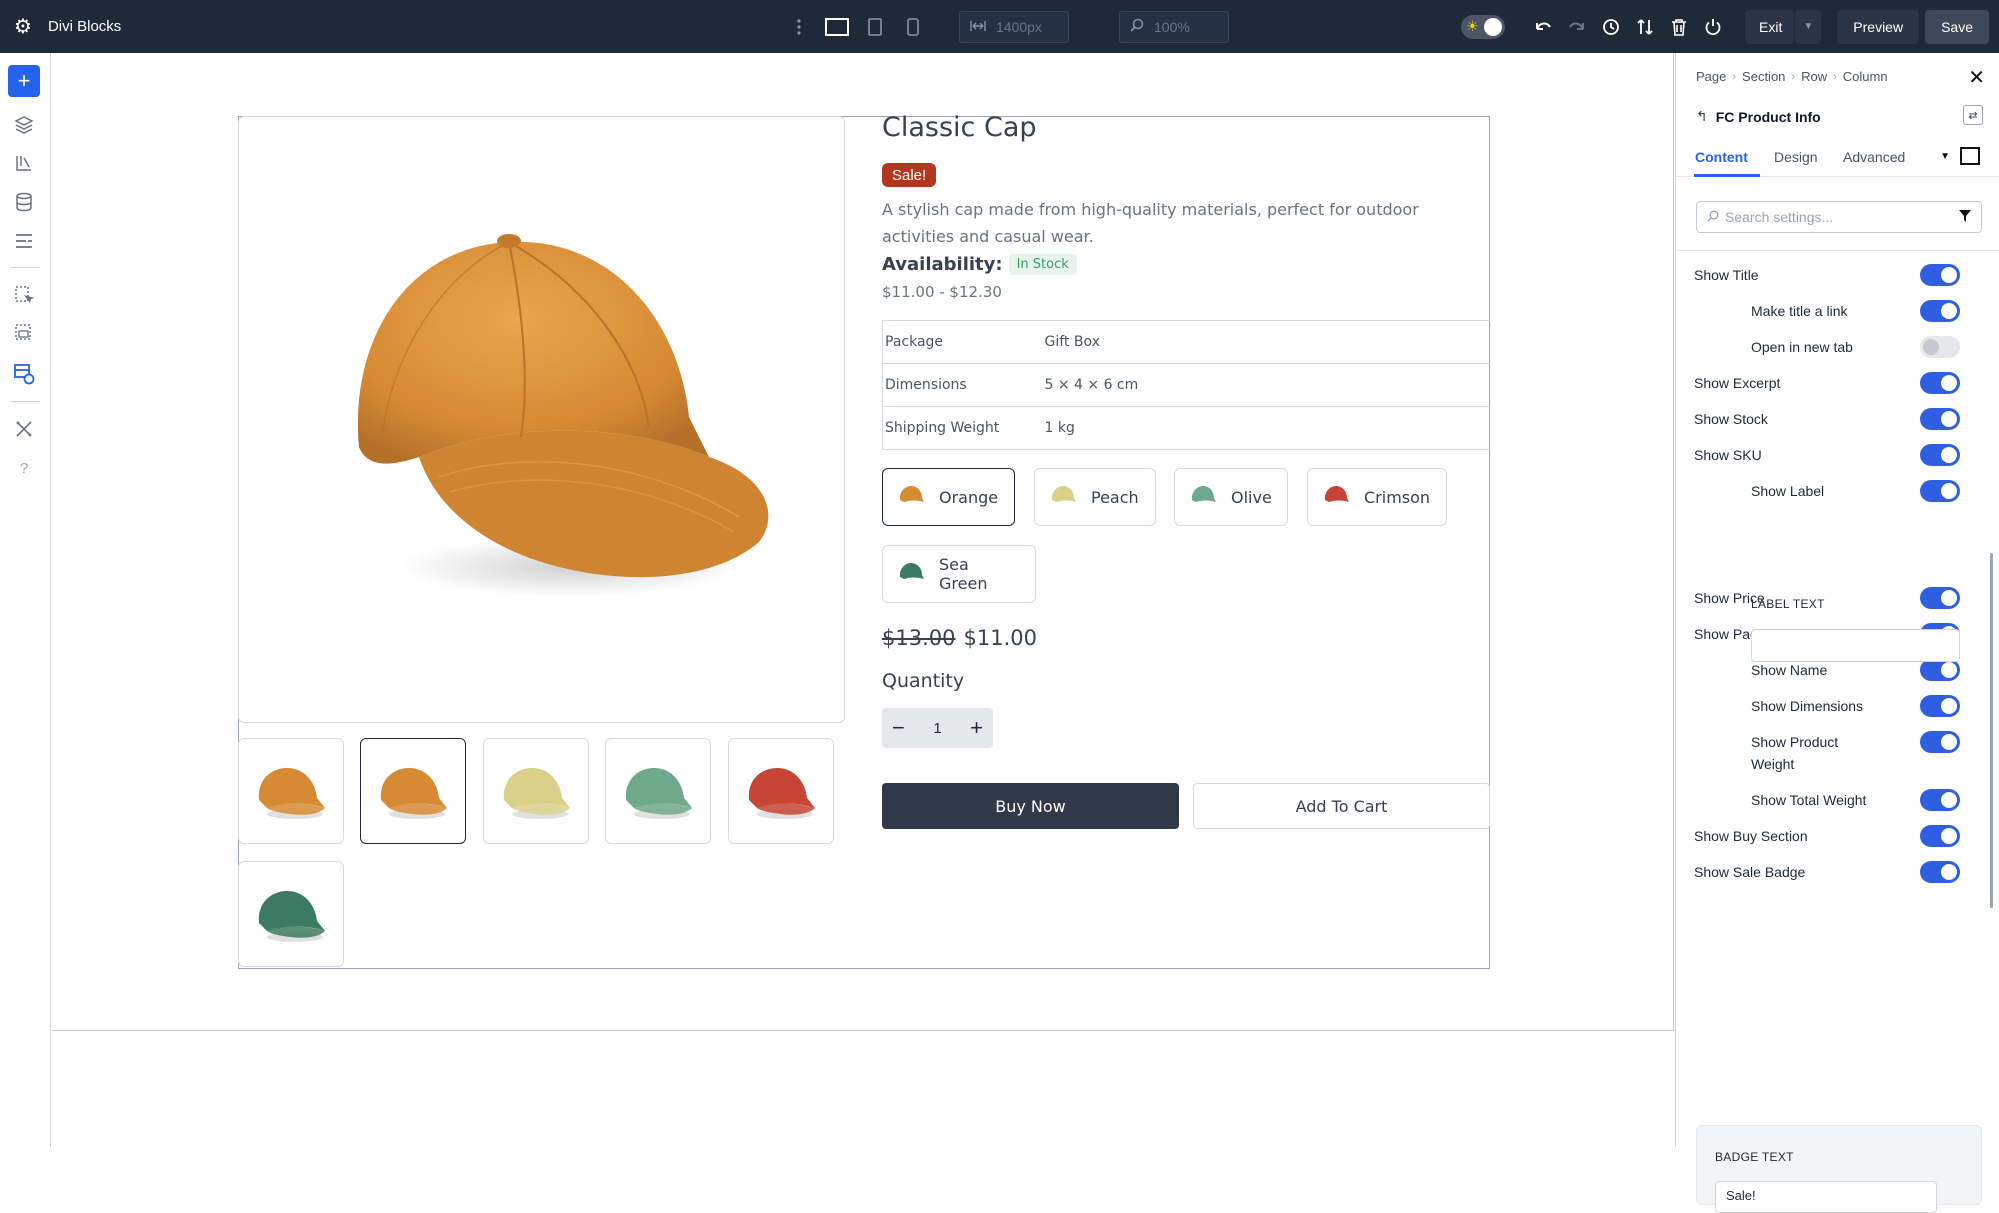 The width and height of the screenshot is (1999, 1213). I want to click on settings-tabs: Content Design Advanced ▼, so click(1837, 159).